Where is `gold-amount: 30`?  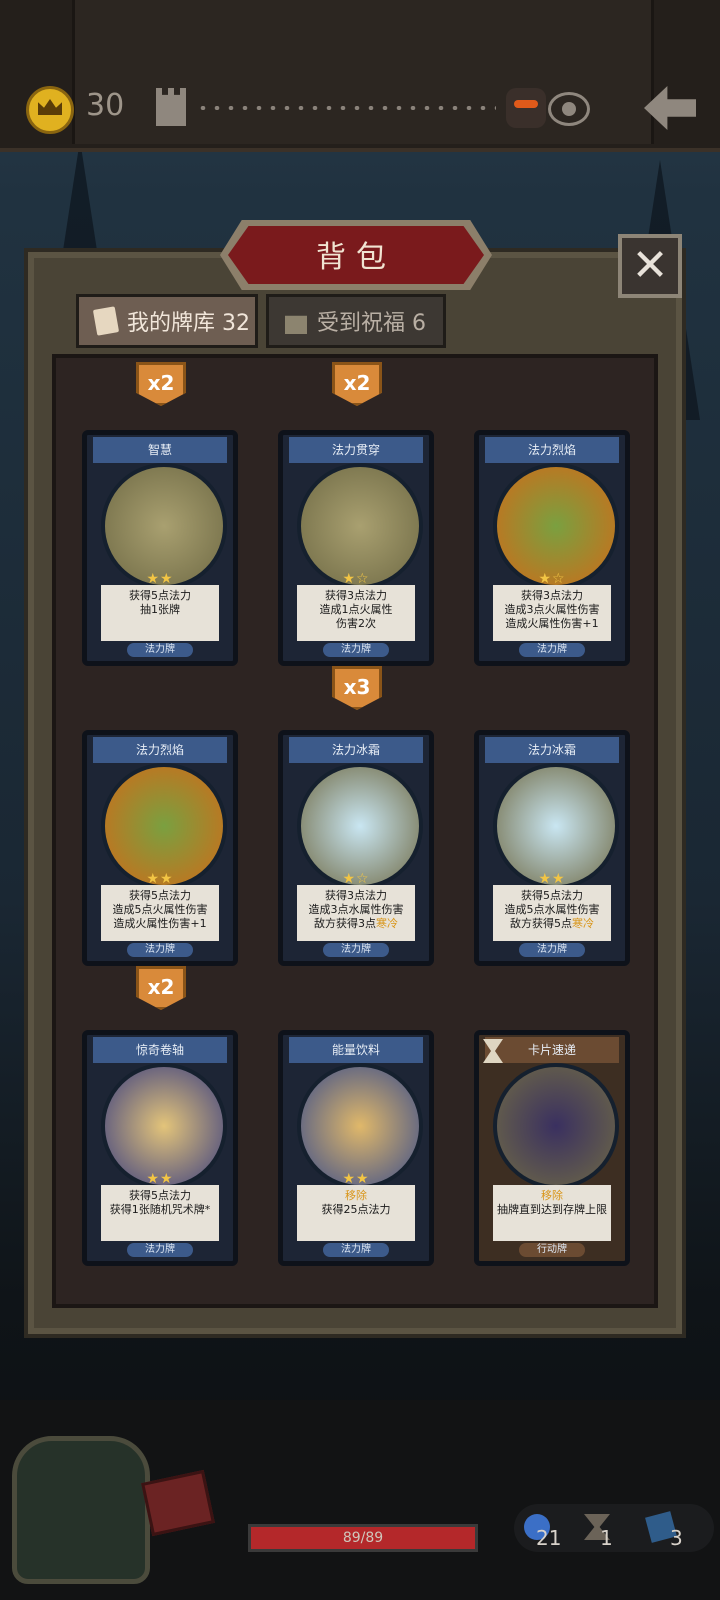
gold-amount: 30 is located at coordinates (105, 105).